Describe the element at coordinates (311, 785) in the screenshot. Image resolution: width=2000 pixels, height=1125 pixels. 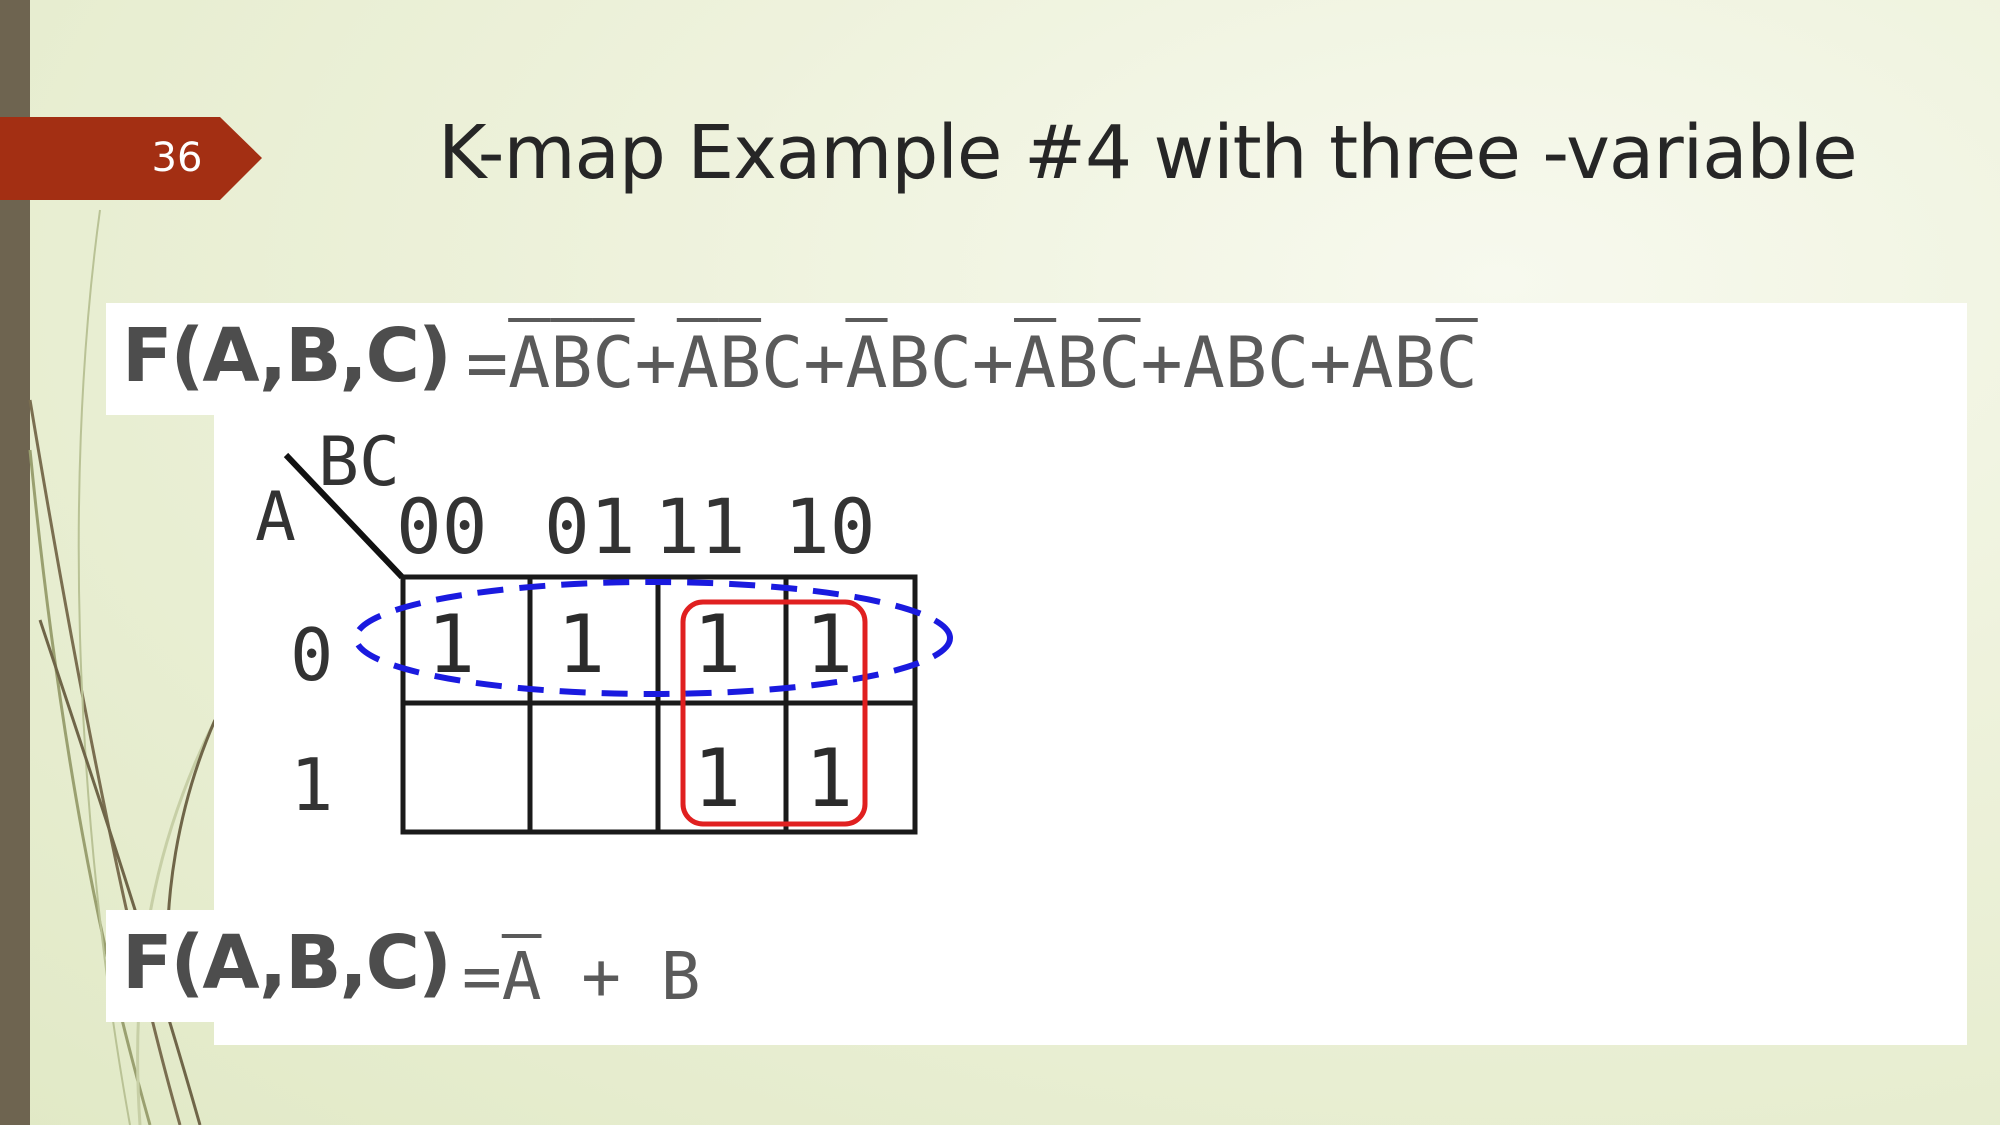
I see `kmap-row-header: 1` at that location.